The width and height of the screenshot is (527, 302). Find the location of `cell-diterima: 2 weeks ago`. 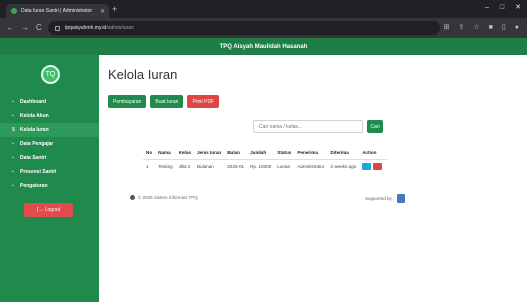

cell-diterima: 2 weeks ago is located at coordinates (343, 166).